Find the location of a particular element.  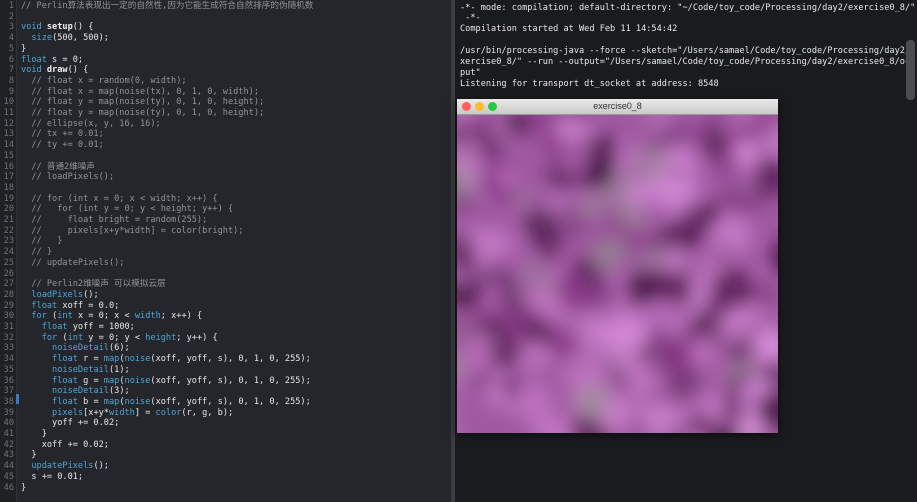

code-text: // loadPixels(); is located at coordinates (67, 177).